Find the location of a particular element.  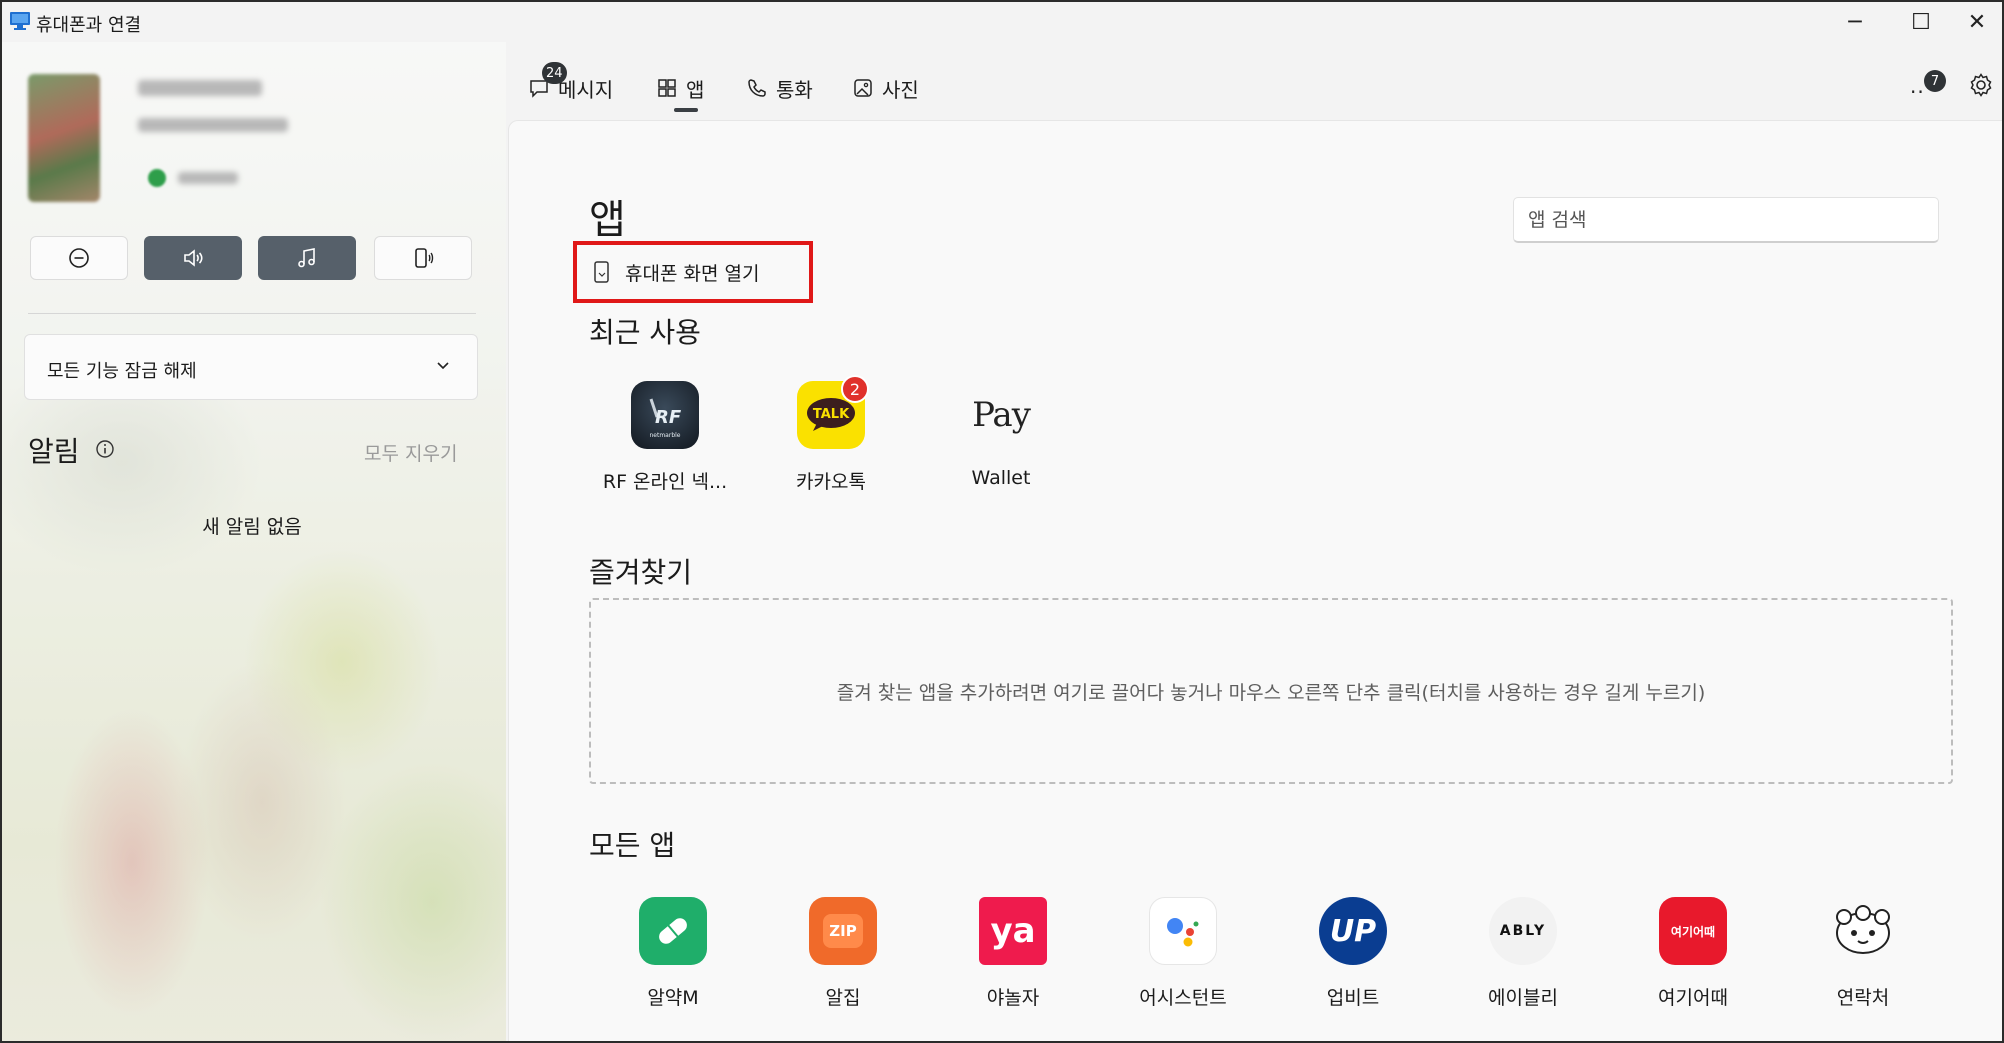

phone-ring-icon is located at coordinates (424, 258).